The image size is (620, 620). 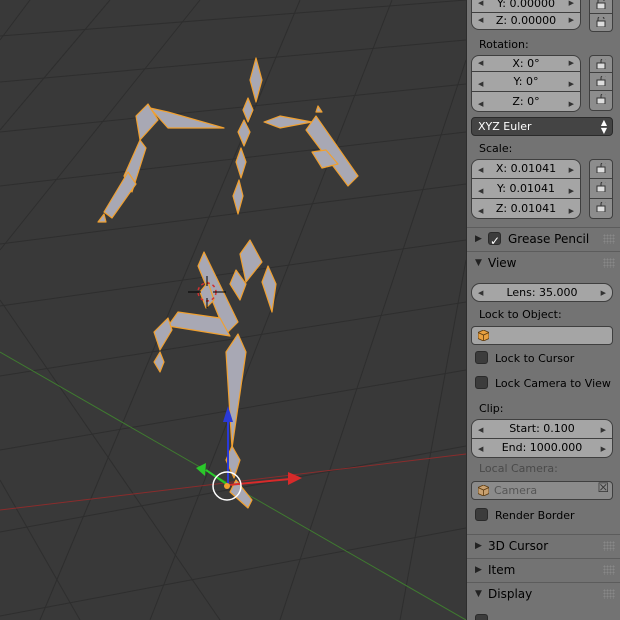 I want to click on lock-scale-y-button, so click(x=601, y=189).